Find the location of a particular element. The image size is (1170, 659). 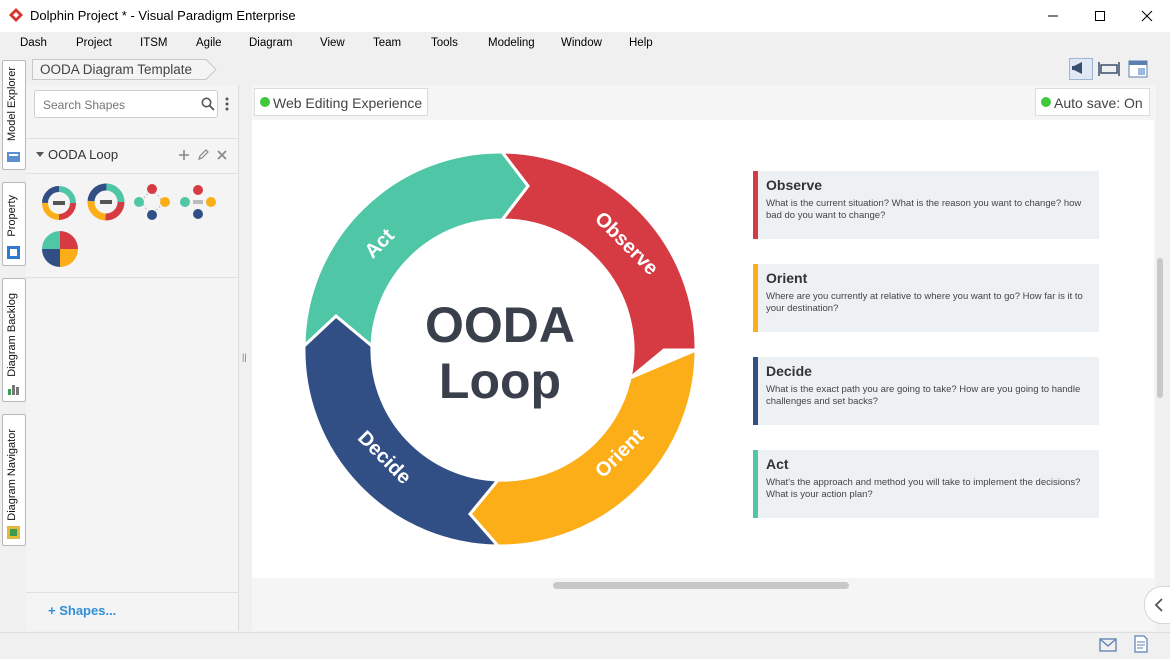

close-button is located at coordinates (1147, 16).